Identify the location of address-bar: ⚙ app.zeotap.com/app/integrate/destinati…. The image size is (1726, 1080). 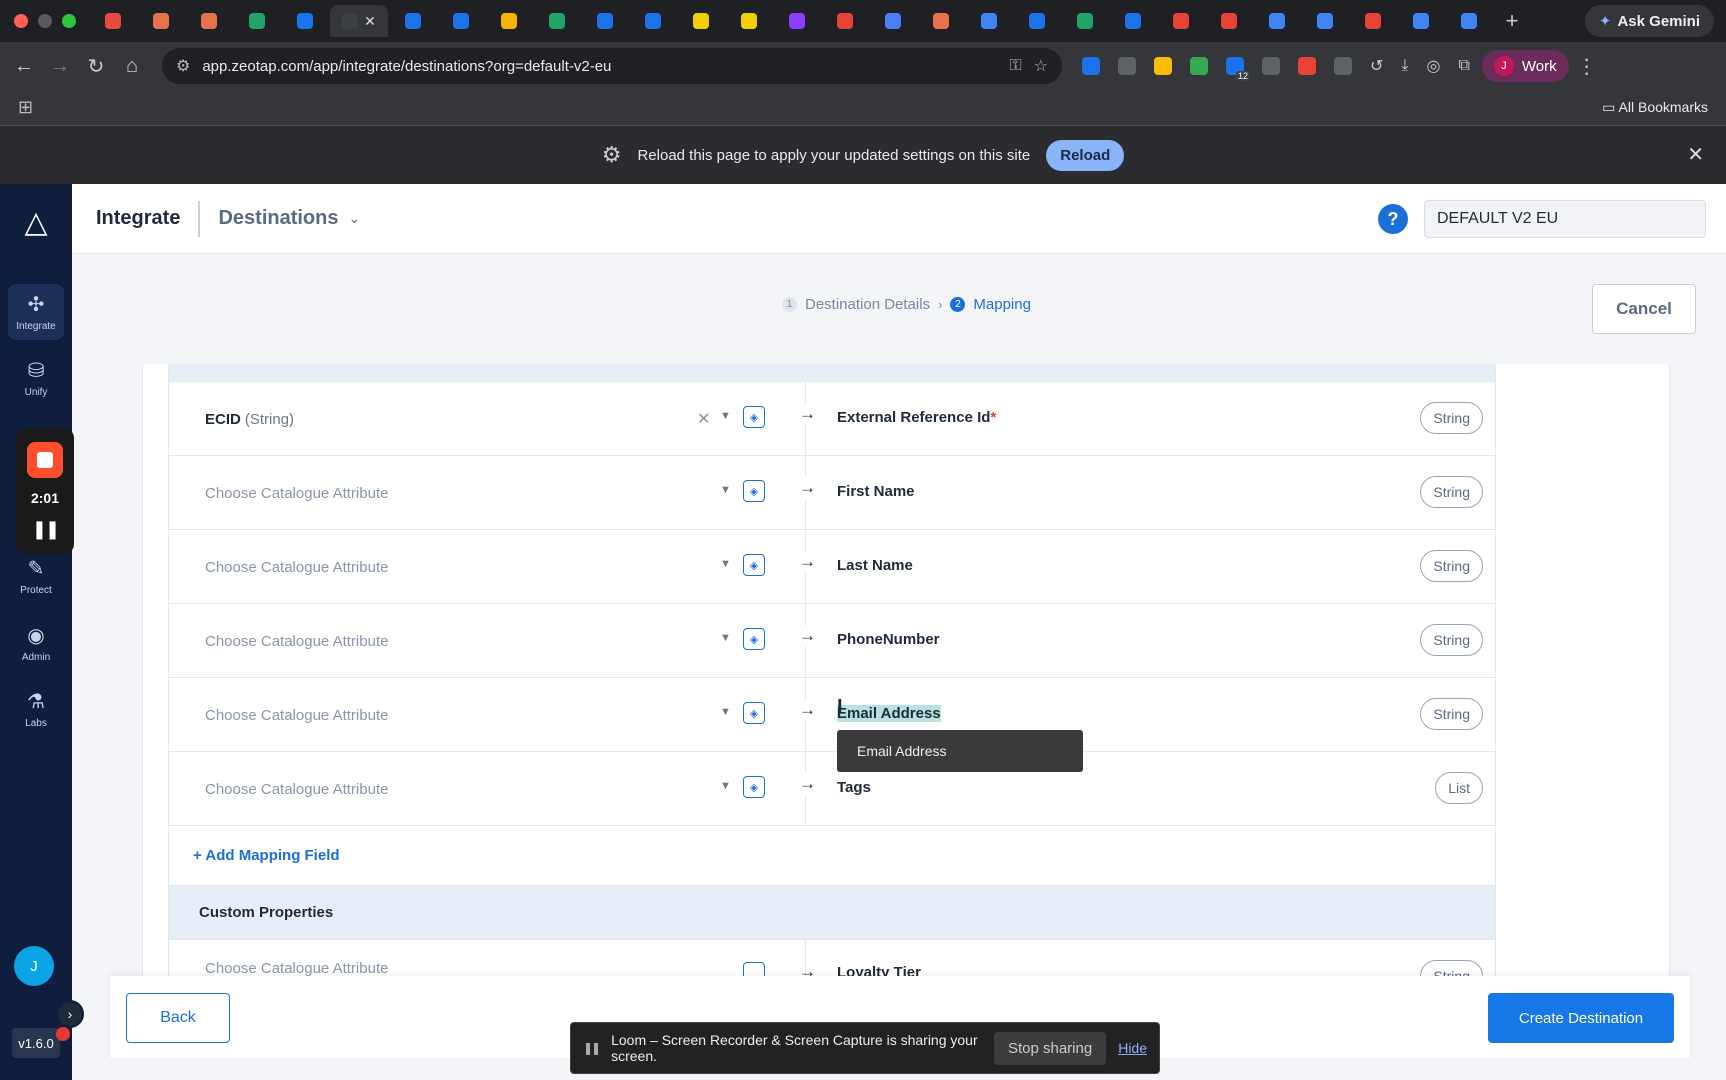
(612, 66).